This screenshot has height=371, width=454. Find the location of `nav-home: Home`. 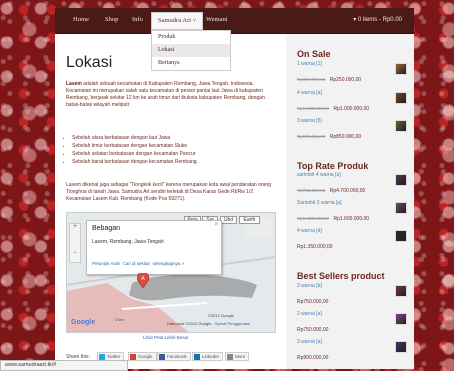

nav-home: Home is located at coordinates (81, 19).